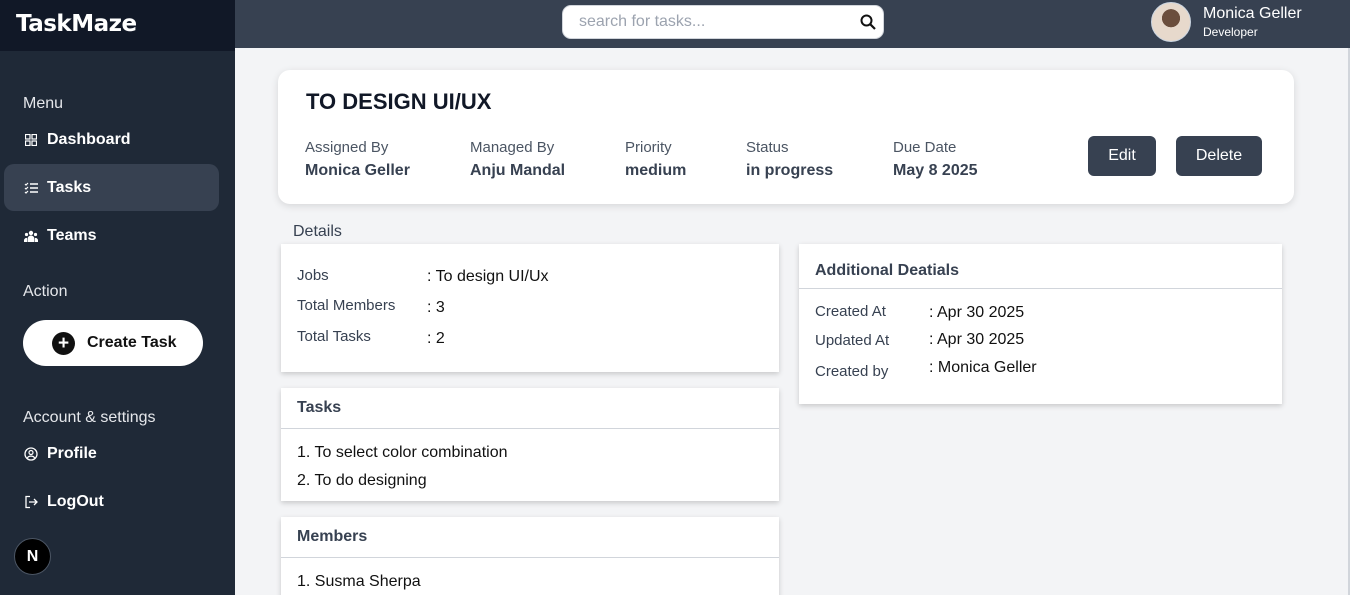 The image size is (1350, 595). I want to click on meta-value: Anju Mandal, so click(518, 170).